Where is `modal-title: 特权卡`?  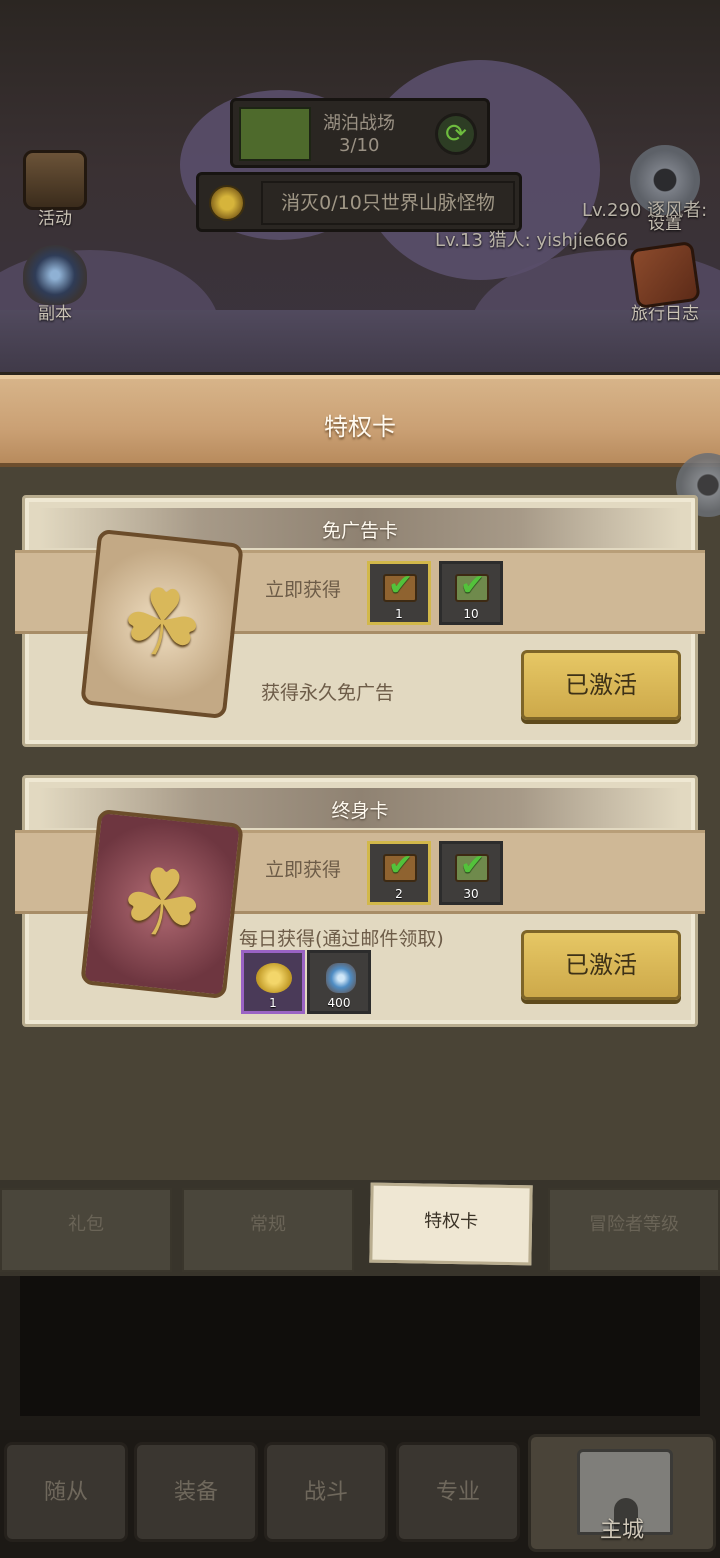
modal-title: 特权卡 is located at coordinates (360, 427).